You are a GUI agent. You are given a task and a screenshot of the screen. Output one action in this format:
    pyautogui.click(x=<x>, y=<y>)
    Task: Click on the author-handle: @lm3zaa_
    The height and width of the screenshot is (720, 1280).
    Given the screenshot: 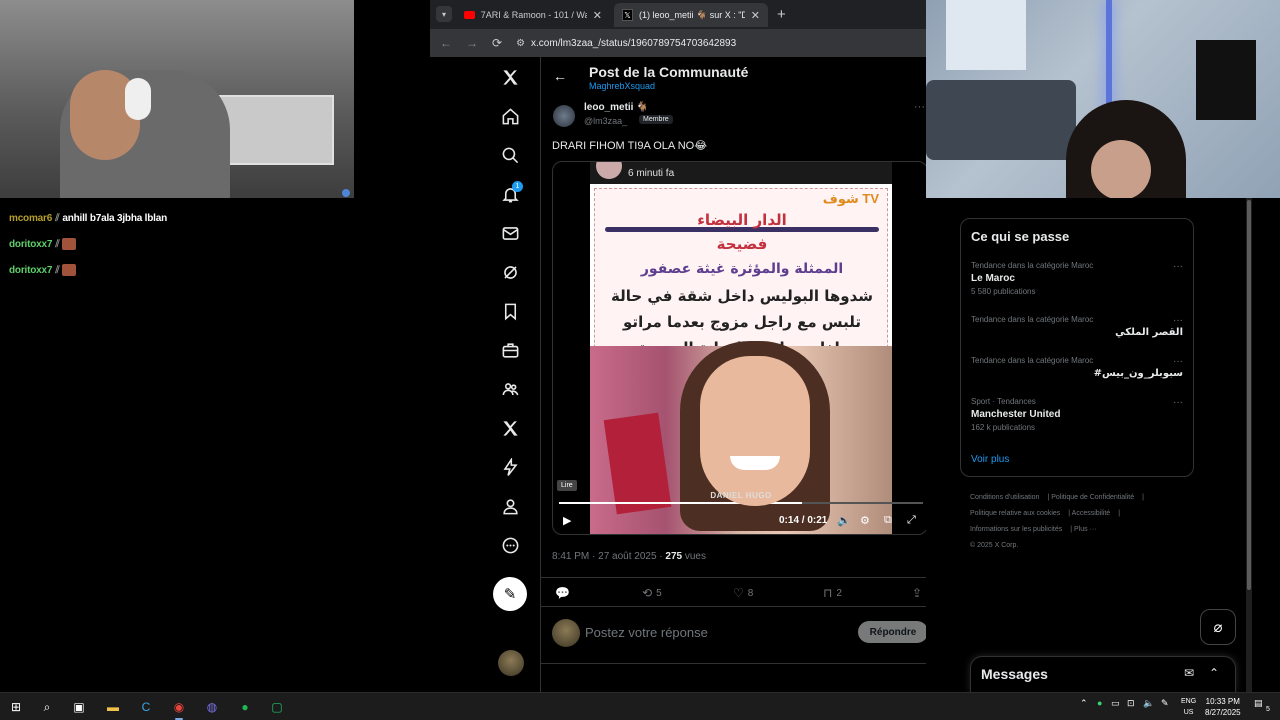 What is the action you would take?
    pyautogui.click(x=605, y=121)
    